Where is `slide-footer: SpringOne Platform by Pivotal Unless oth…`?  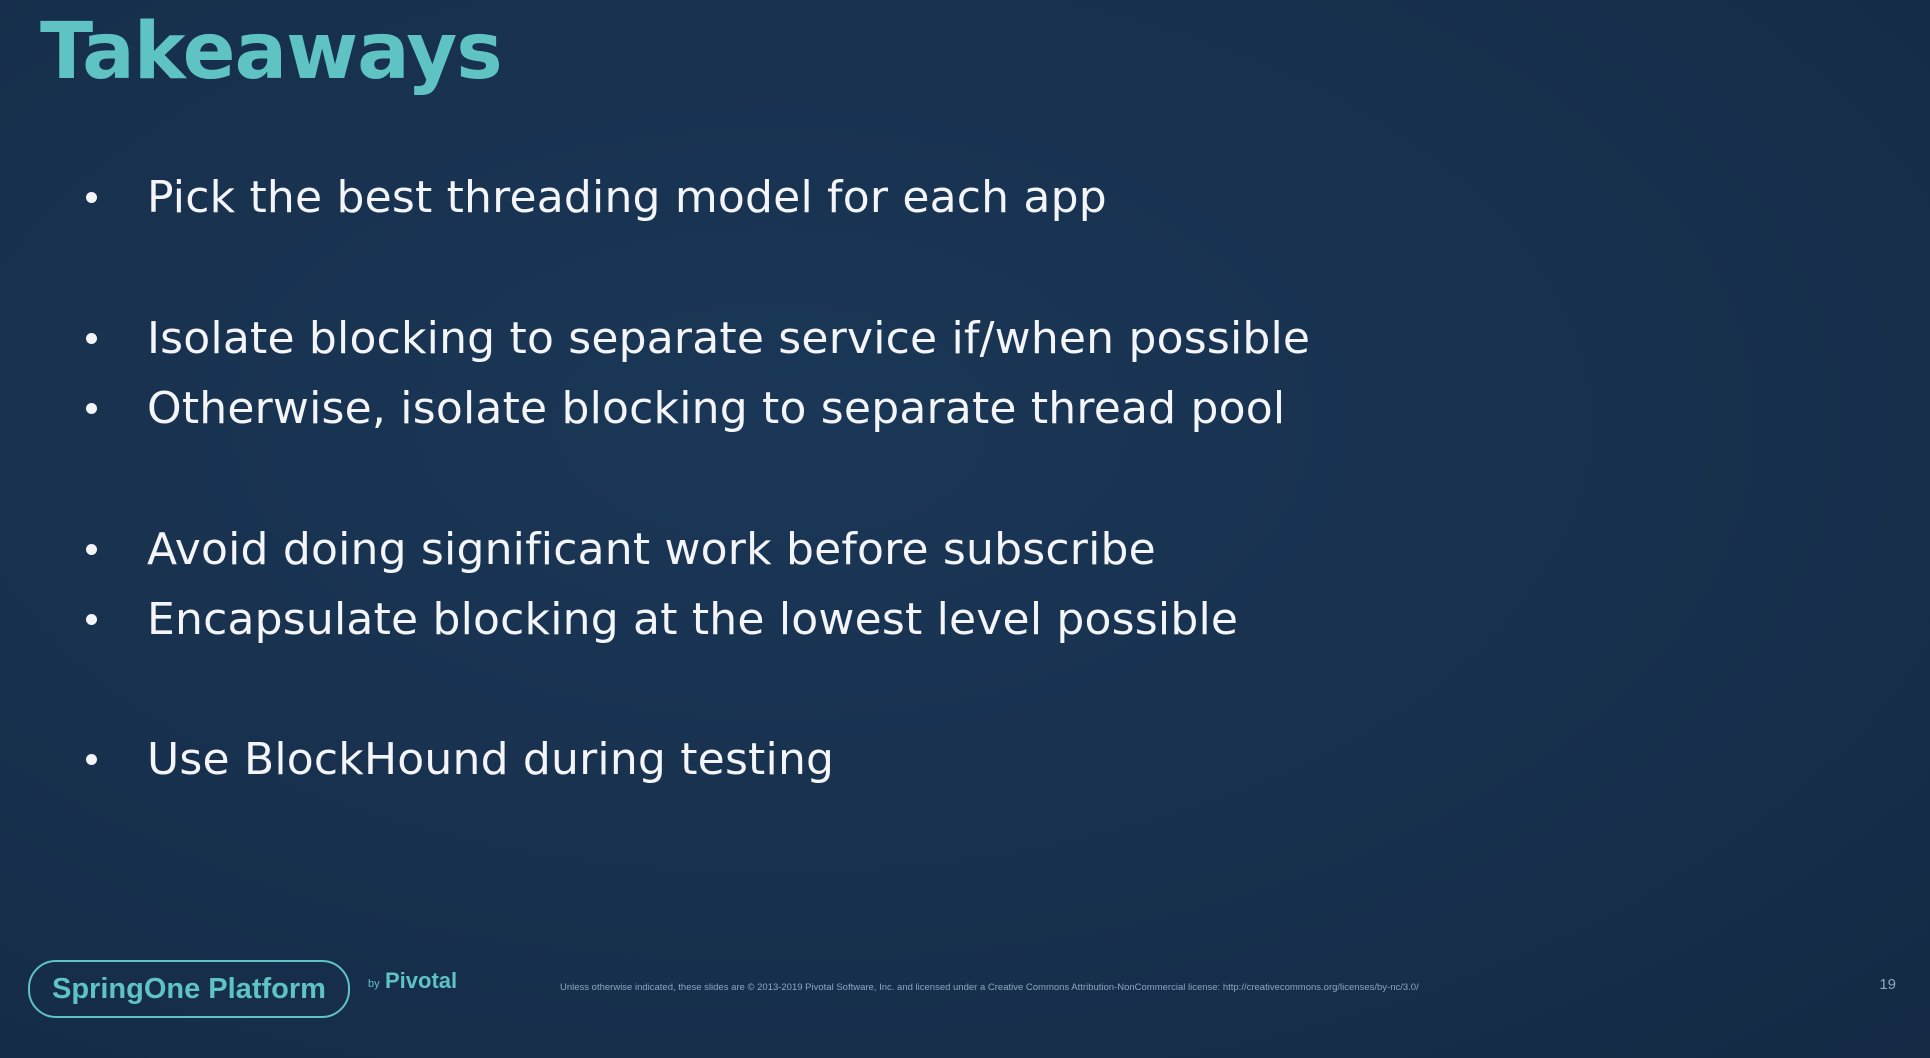 slide-footer: SpringOne Platform by Pivotal Unless oth… is located at coordinates (965, 998).